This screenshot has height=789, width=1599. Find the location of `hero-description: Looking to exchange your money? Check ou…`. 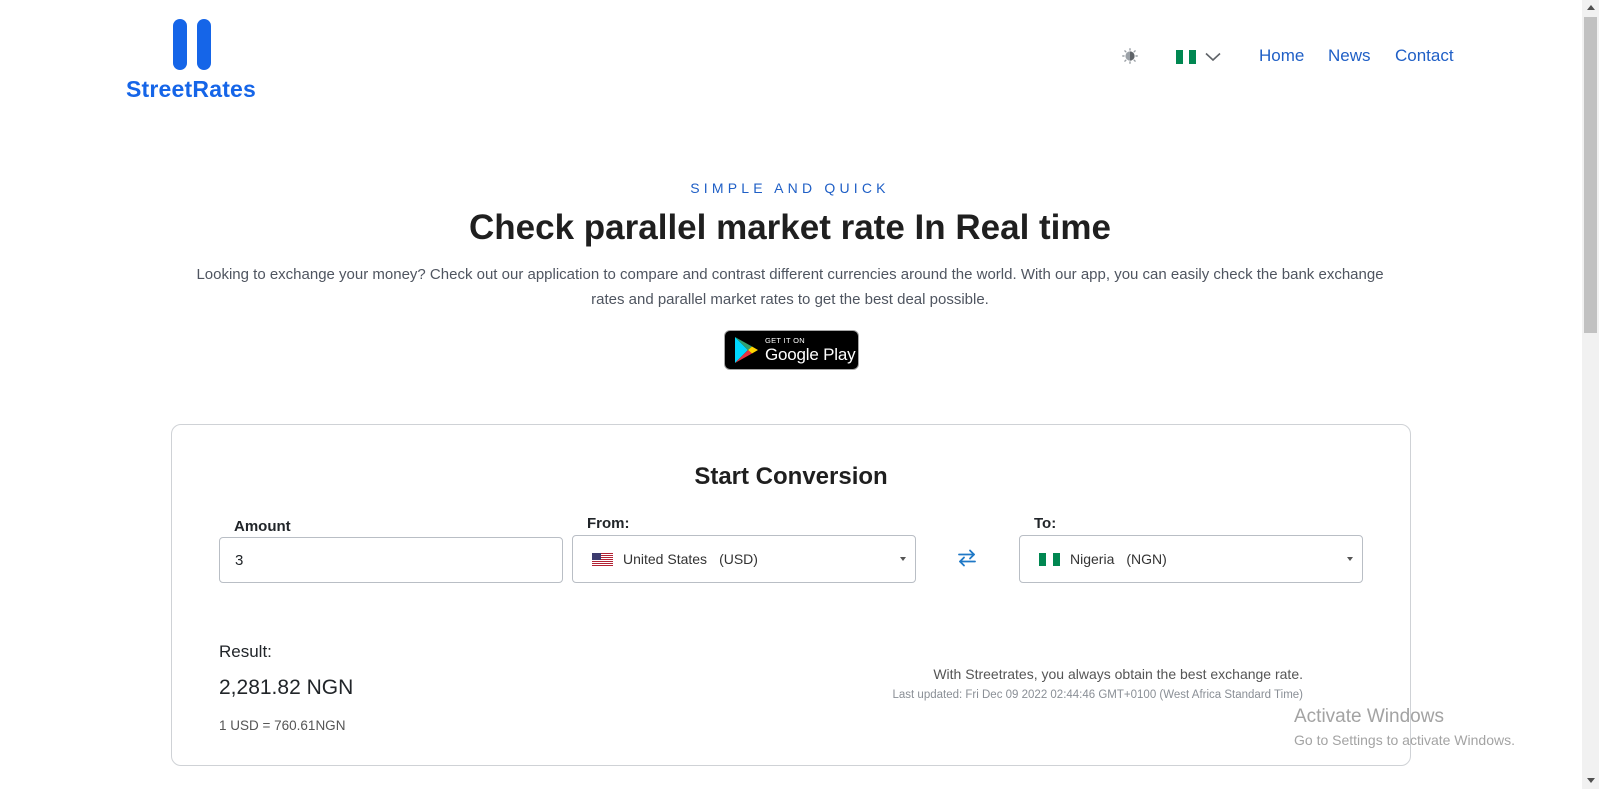

hero-description: Looking to exchange your money? Check ou… is located at coordinates (790, 287).